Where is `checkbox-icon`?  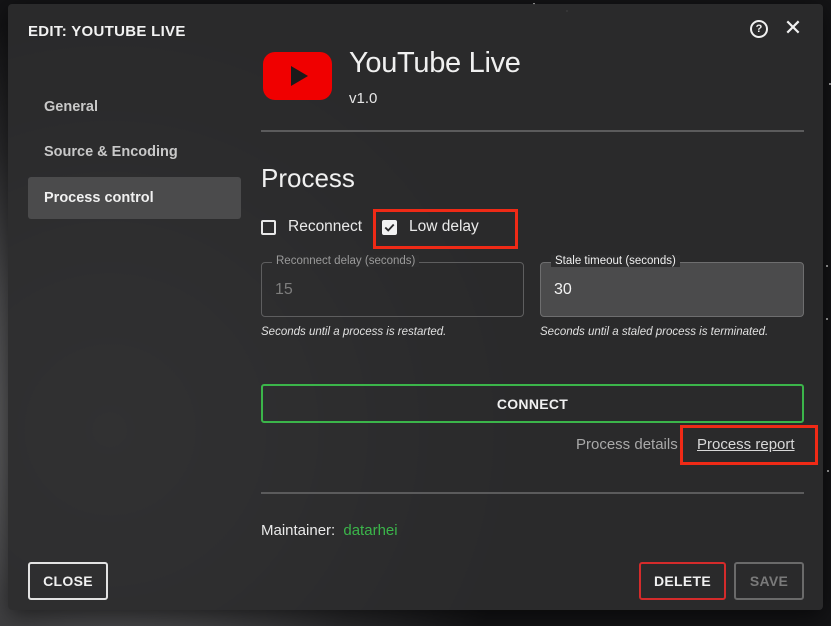 checkbox-icon is located at coordinates (268, 227).